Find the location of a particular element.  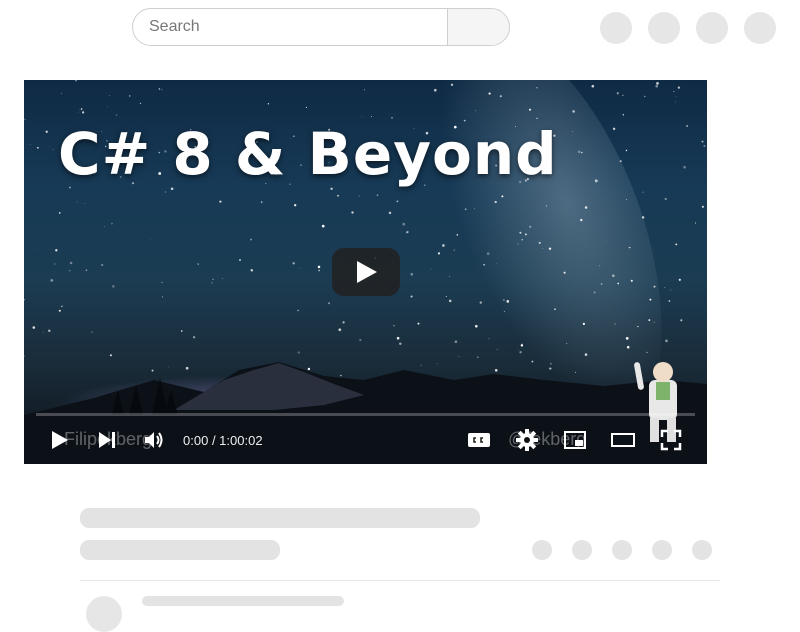

captions-icon is located at coordinates (479, 440).